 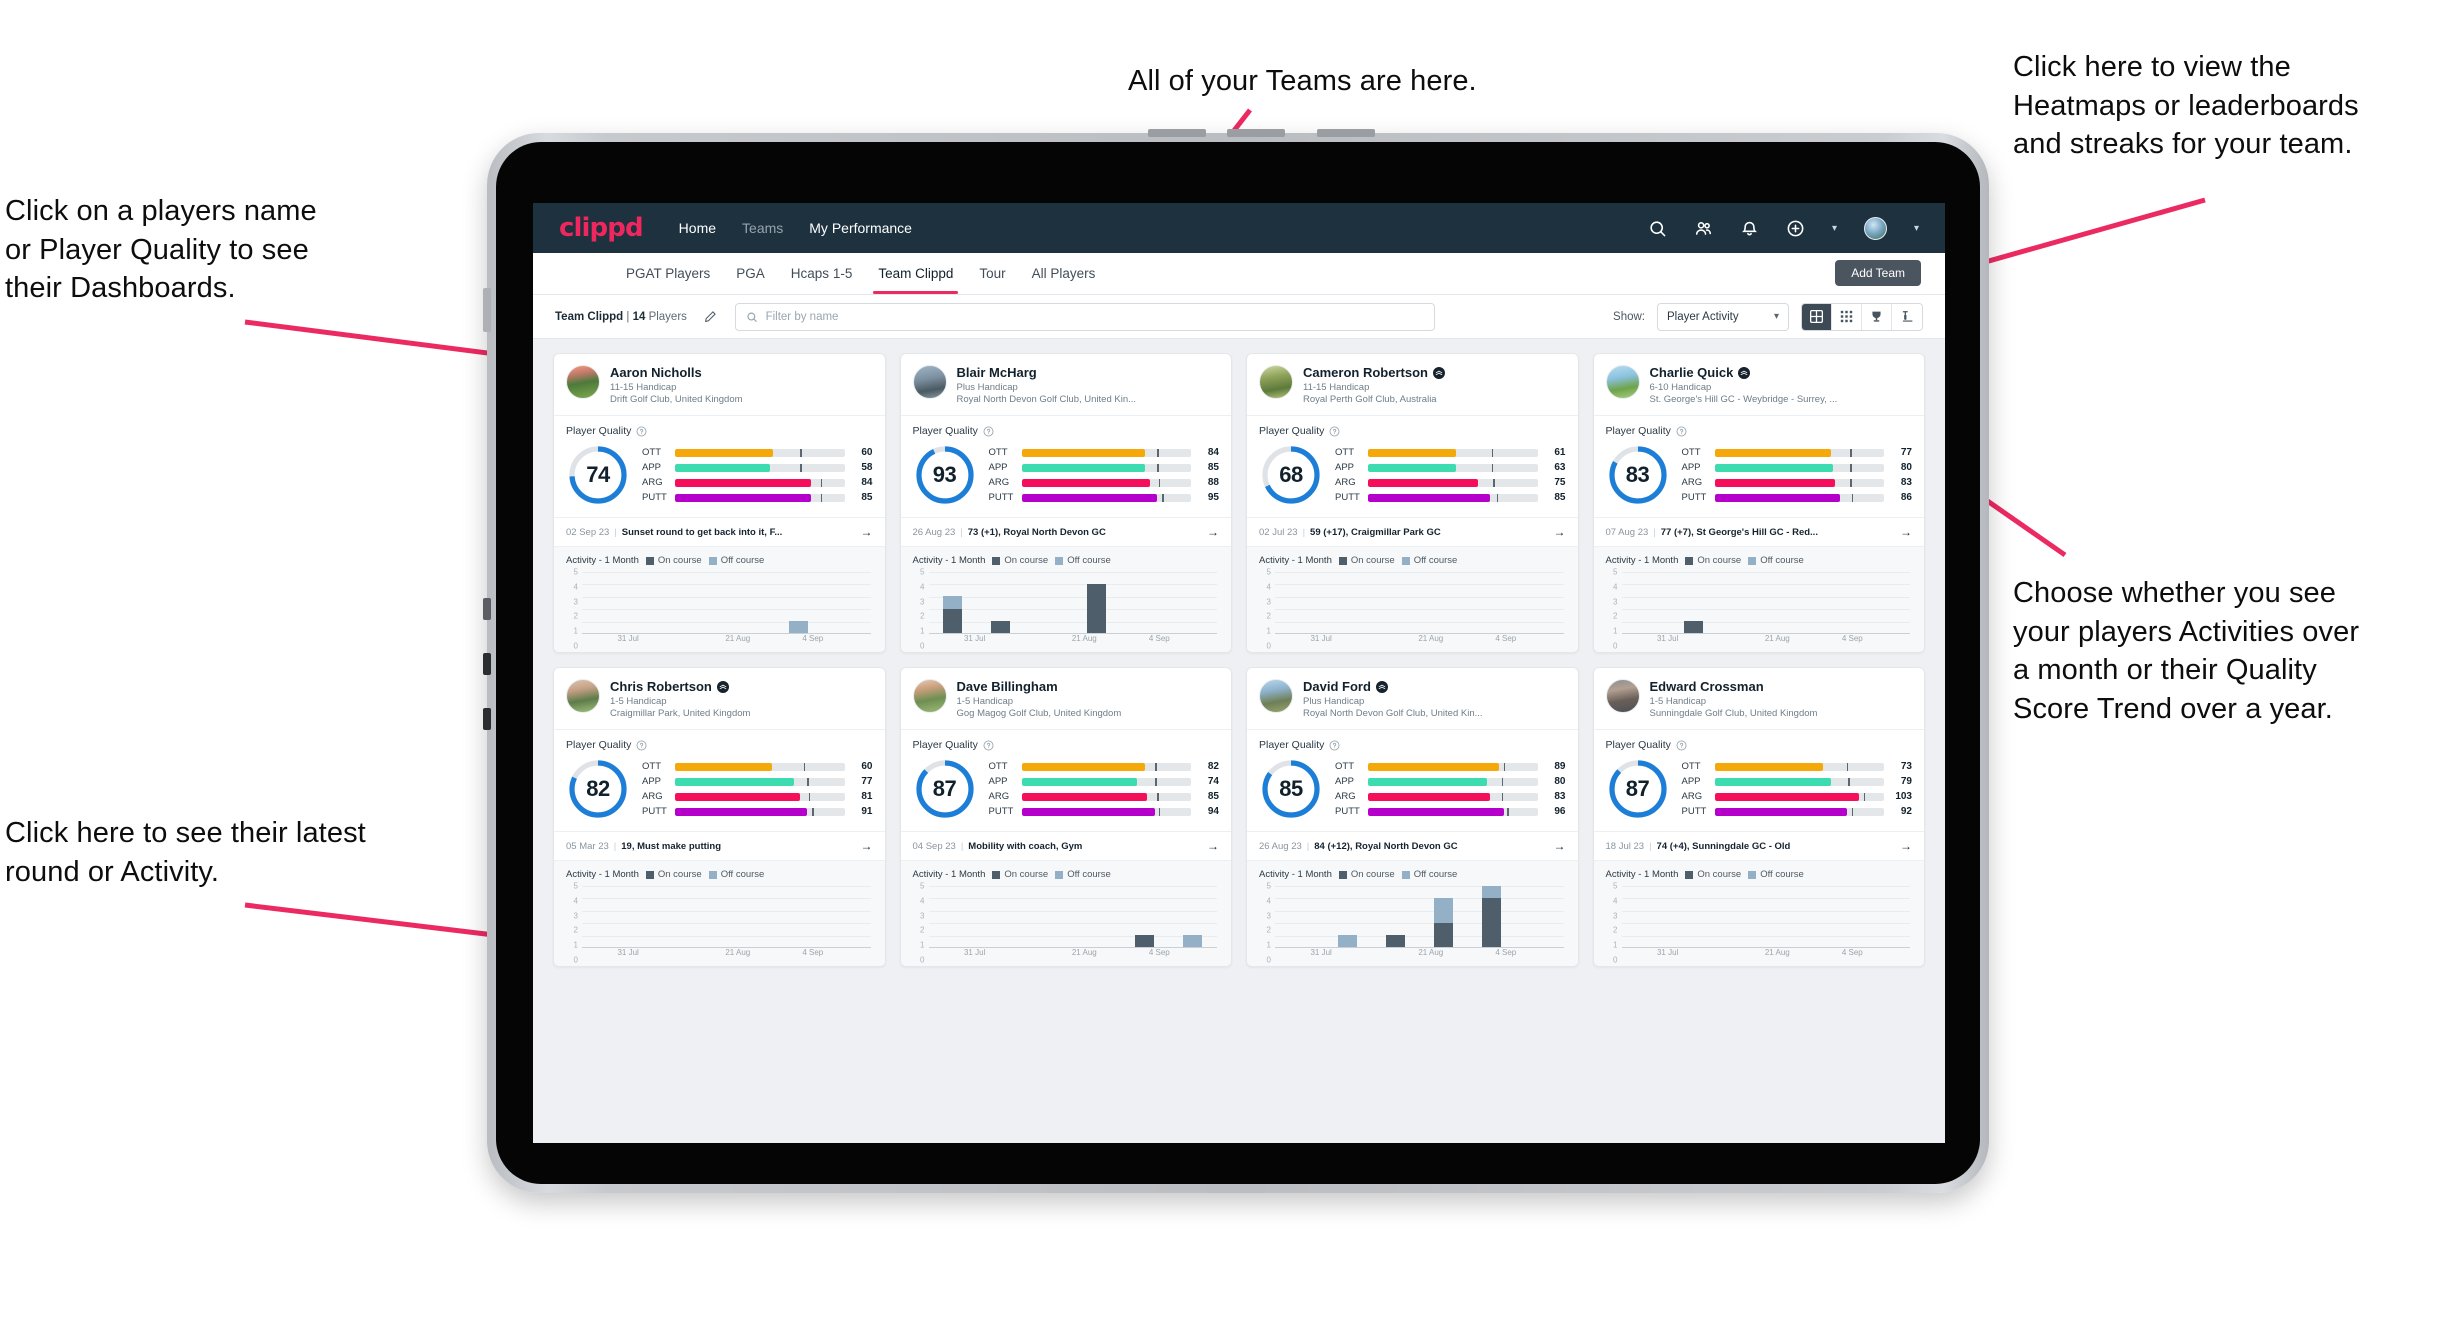 I want to click on nav-item-home: Home, so click(x=697, y=228).